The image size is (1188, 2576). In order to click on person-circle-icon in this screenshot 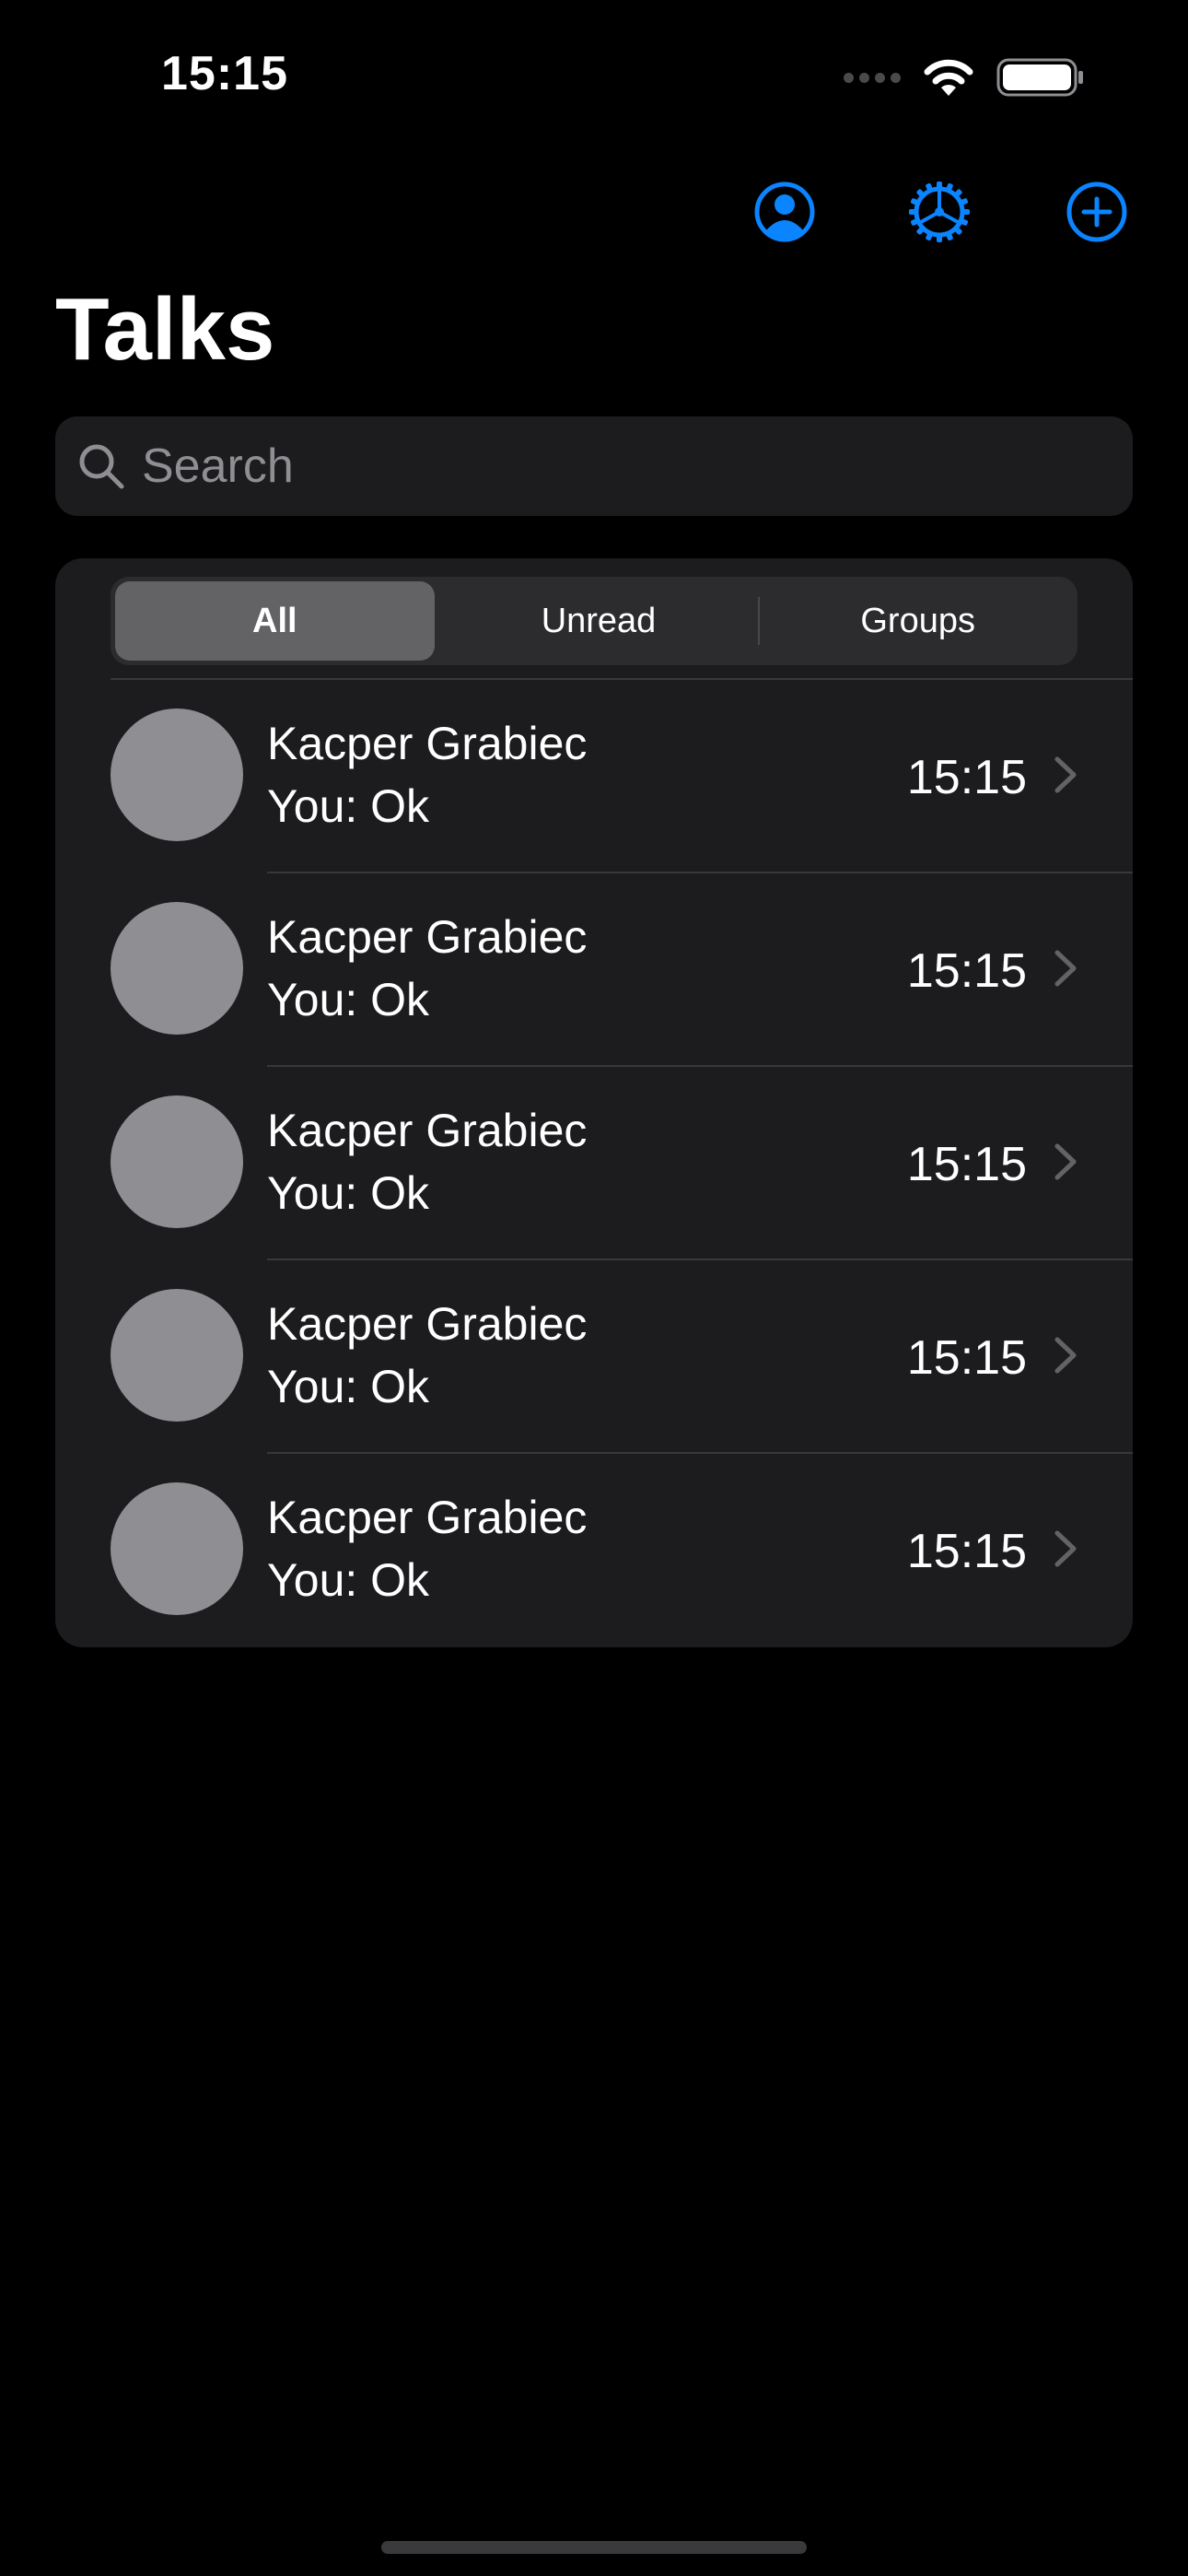, I will do `click(784, 211)`.